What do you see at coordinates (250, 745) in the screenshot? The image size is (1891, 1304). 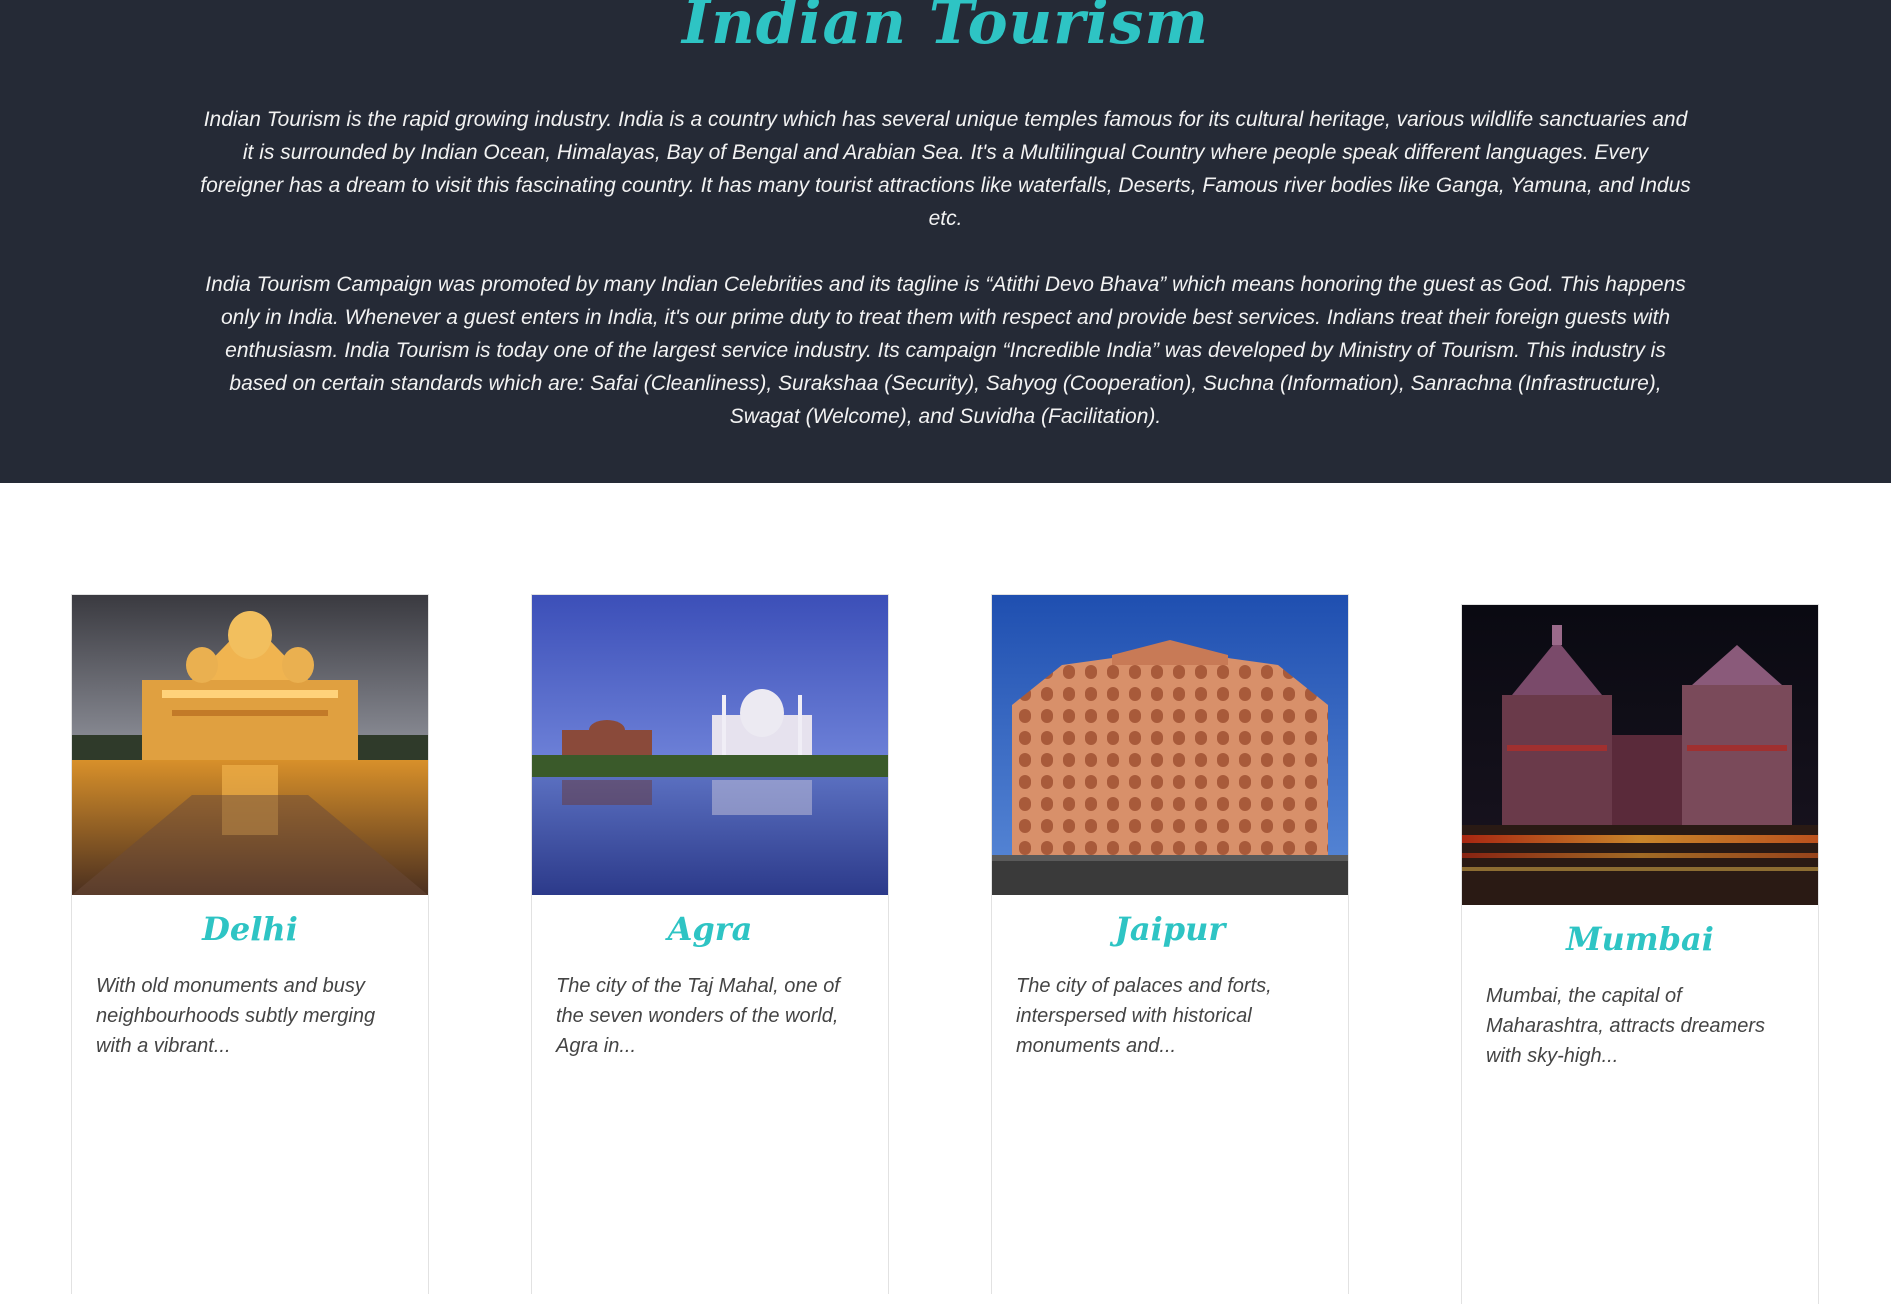 I see `delhi-image` at bounding box center [250, 745].